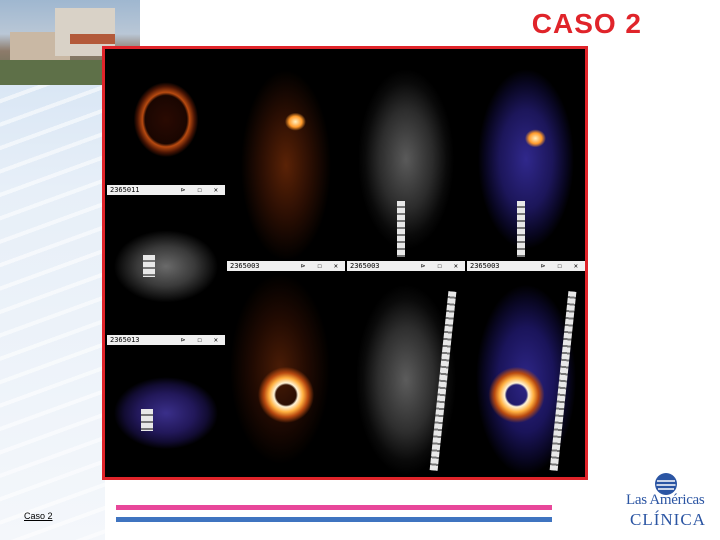 The width and height of the screenshot is (720, 540). I want to click on fused-sagittal-panel: 2365003 ⊳ ☐ ✕, so click(526, 369).